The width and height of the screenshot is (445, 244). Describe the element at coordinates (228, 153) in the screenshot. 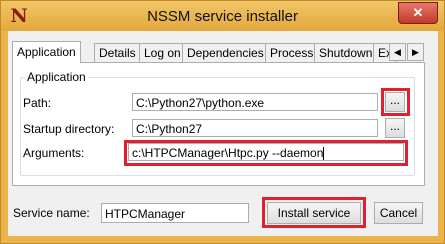

I see `arguments-value: c:\HTPCManager\Htpc.py --daemon` at that location.